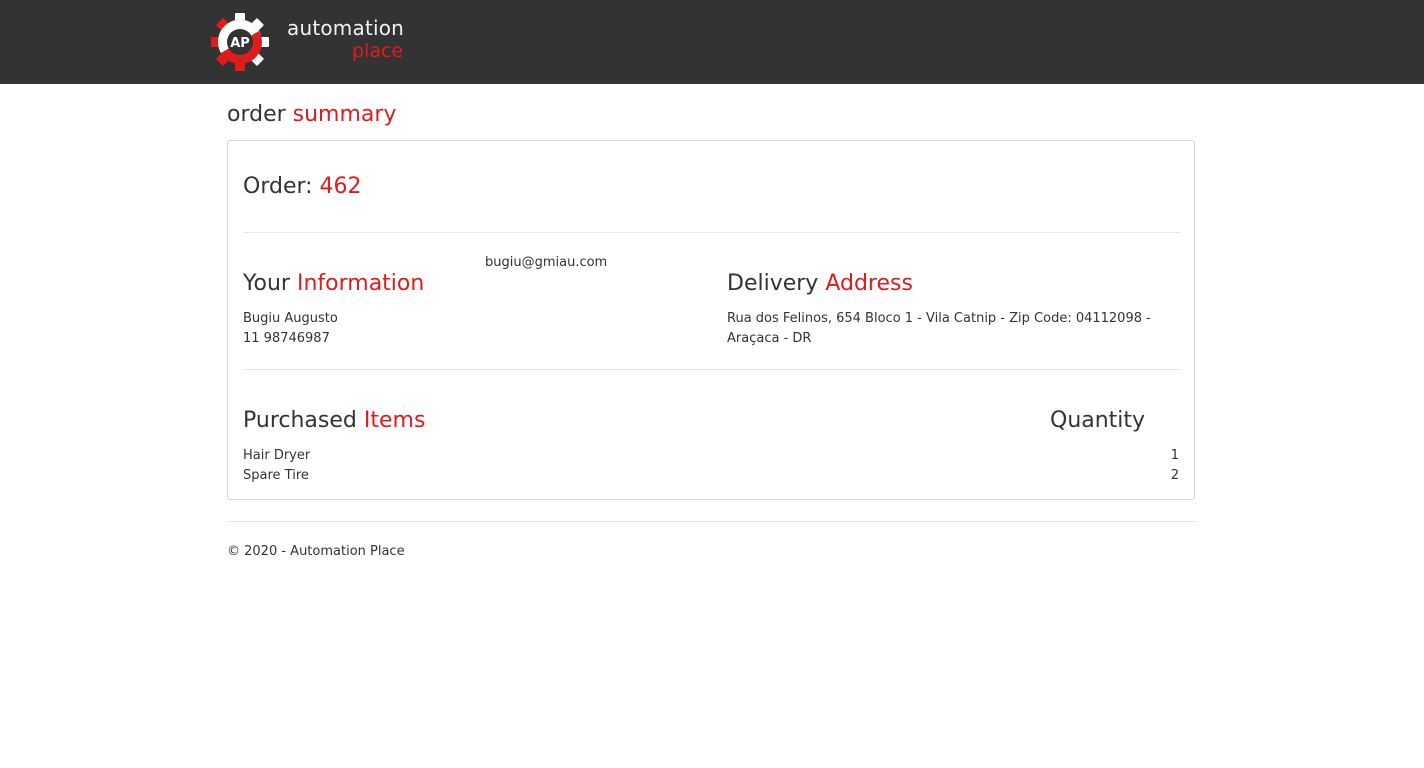 The width and height of the screenshot is (1424, 768). What do you see at coordinates (310, 42) in the screenshot?
I see `site-logo-link: AP automation place` at bounding box center [310, 42].